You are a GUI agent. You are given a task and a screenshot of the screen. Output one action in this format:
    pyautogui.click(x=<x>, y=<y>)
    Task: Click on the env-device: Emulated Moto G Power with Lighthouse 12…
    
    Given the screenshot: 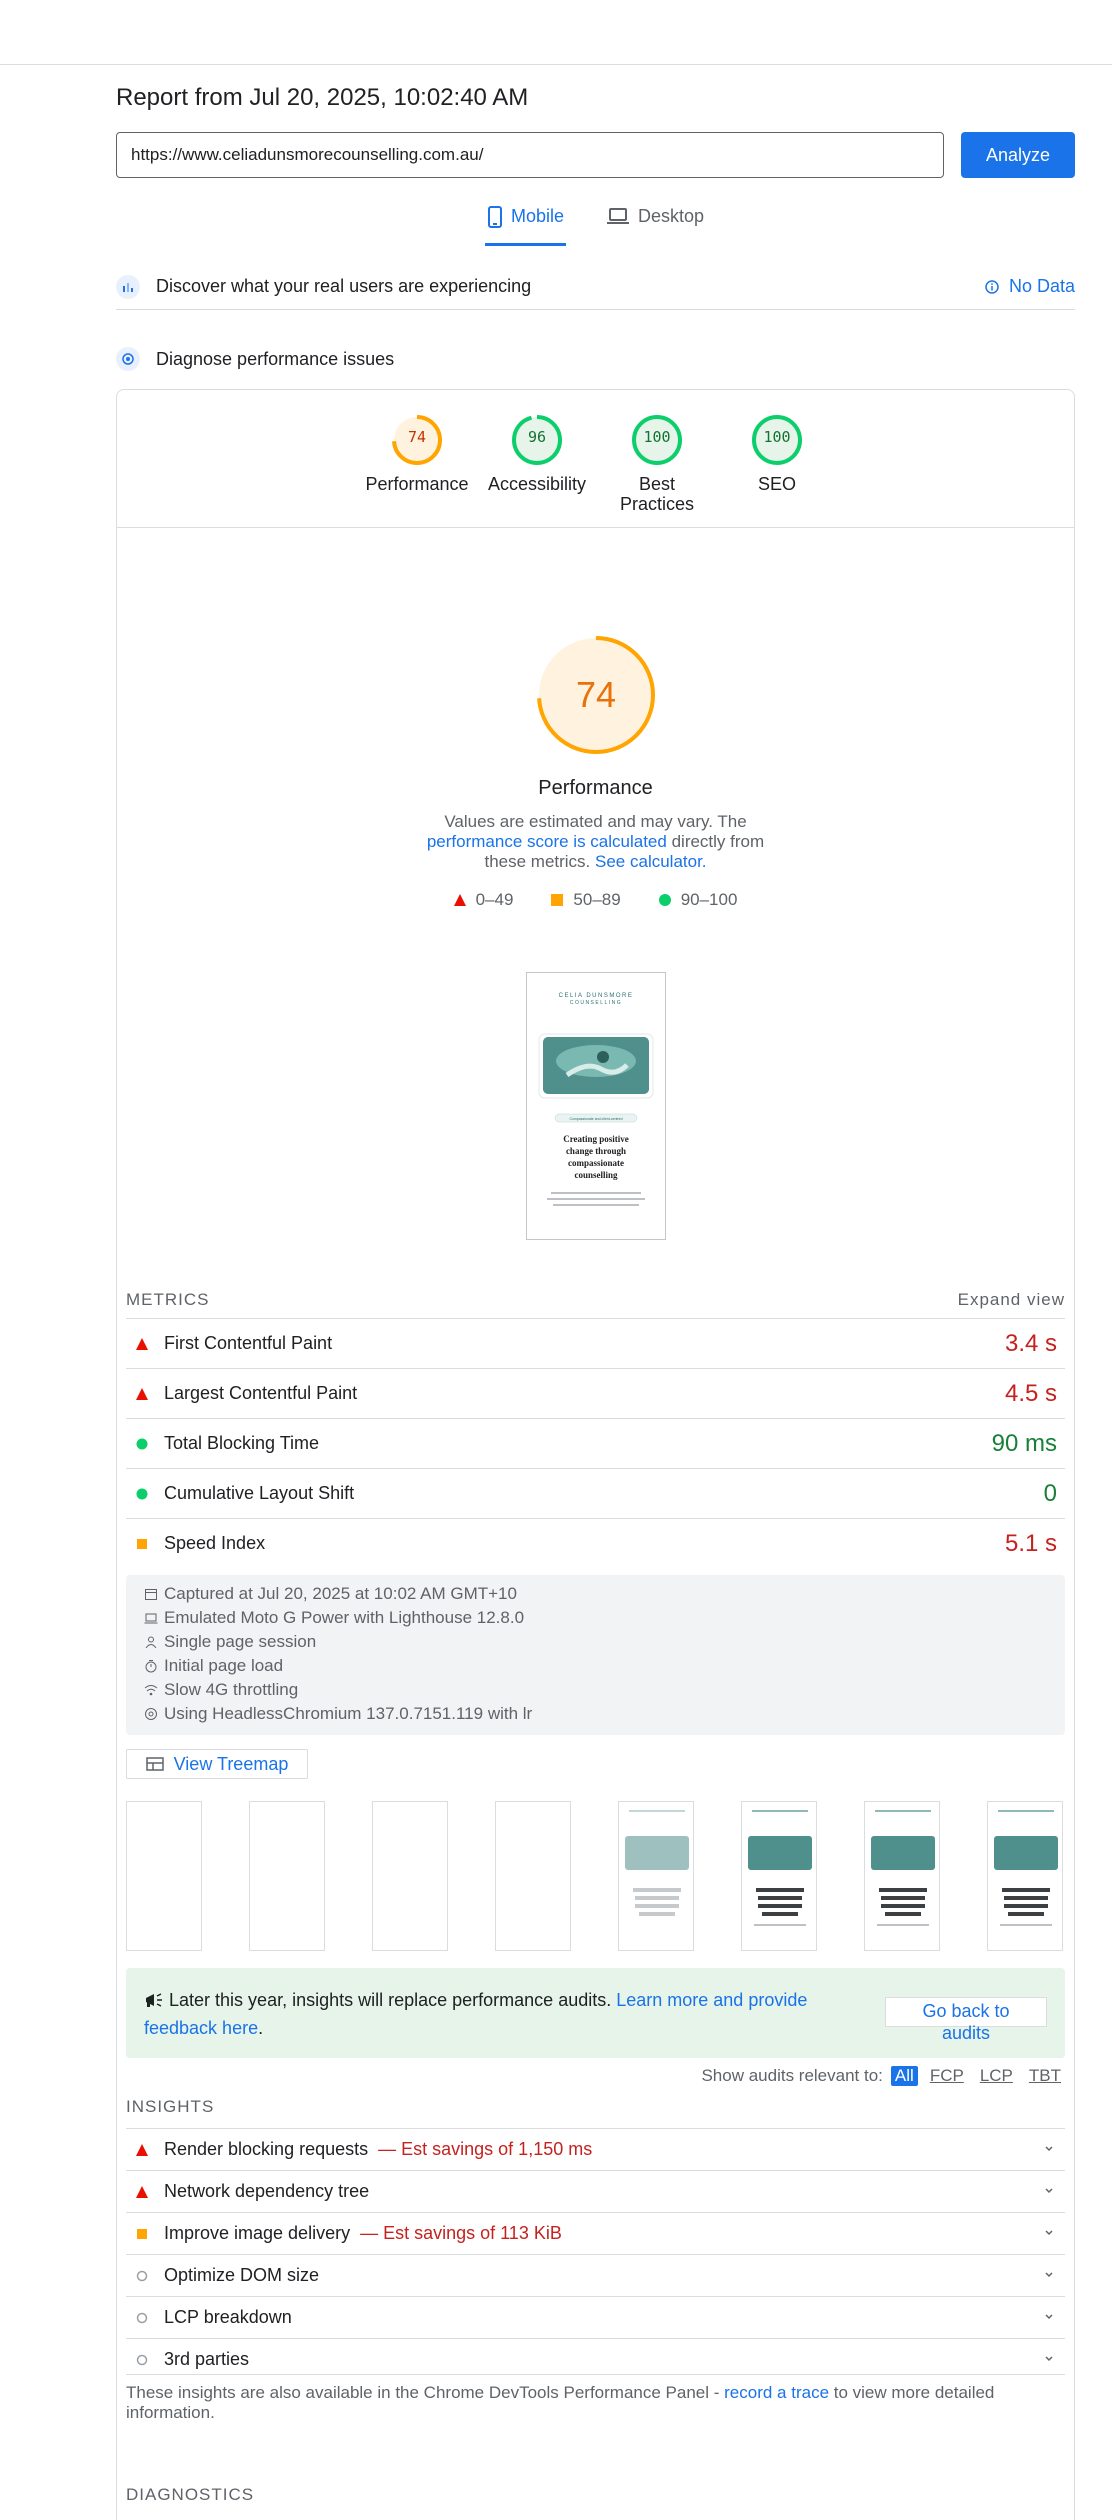 What is the action you would take?
    pyautogui.click(x=595, y=1618)
    